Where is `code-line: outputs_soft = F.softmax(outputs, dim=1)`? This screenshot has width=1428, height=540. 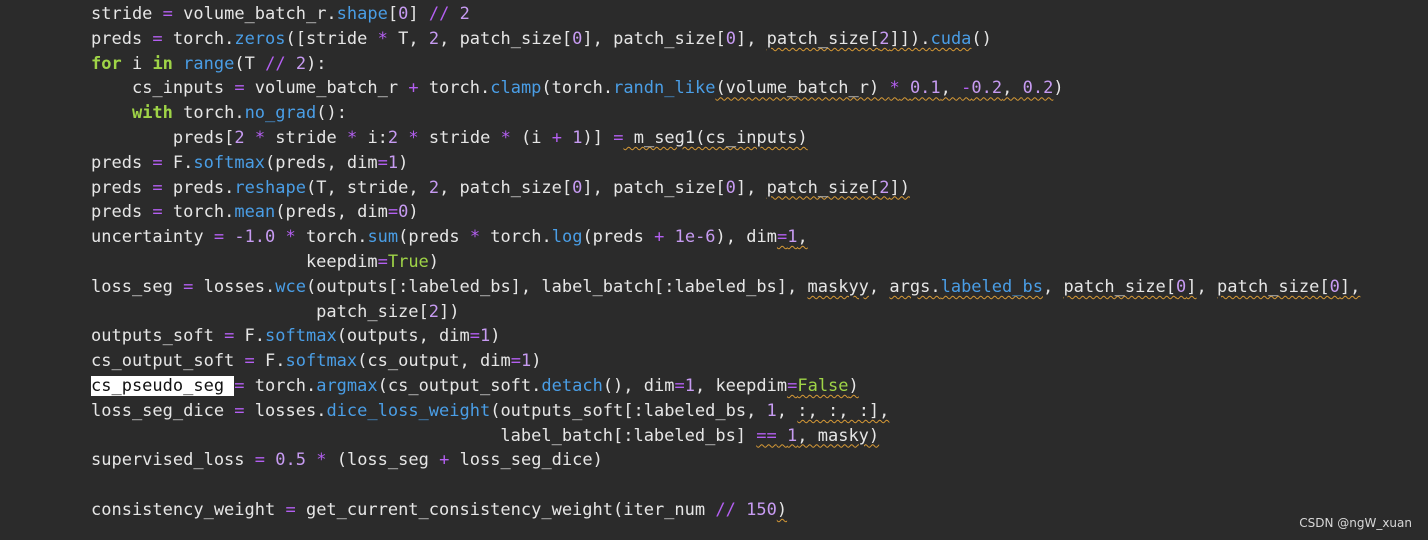 code-line: outputs_soft = F.softmax(outputs, dim=1) is located at coordinates (751, 336).